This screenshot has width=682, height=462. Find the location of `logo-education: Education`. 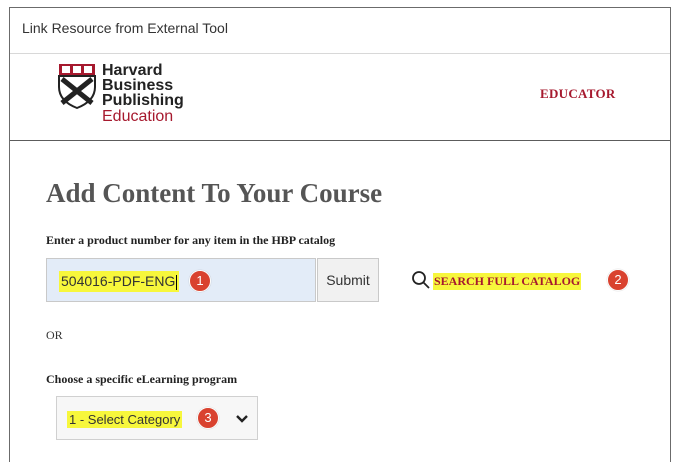

logo-education: Education is located at coordinates (138, 116).